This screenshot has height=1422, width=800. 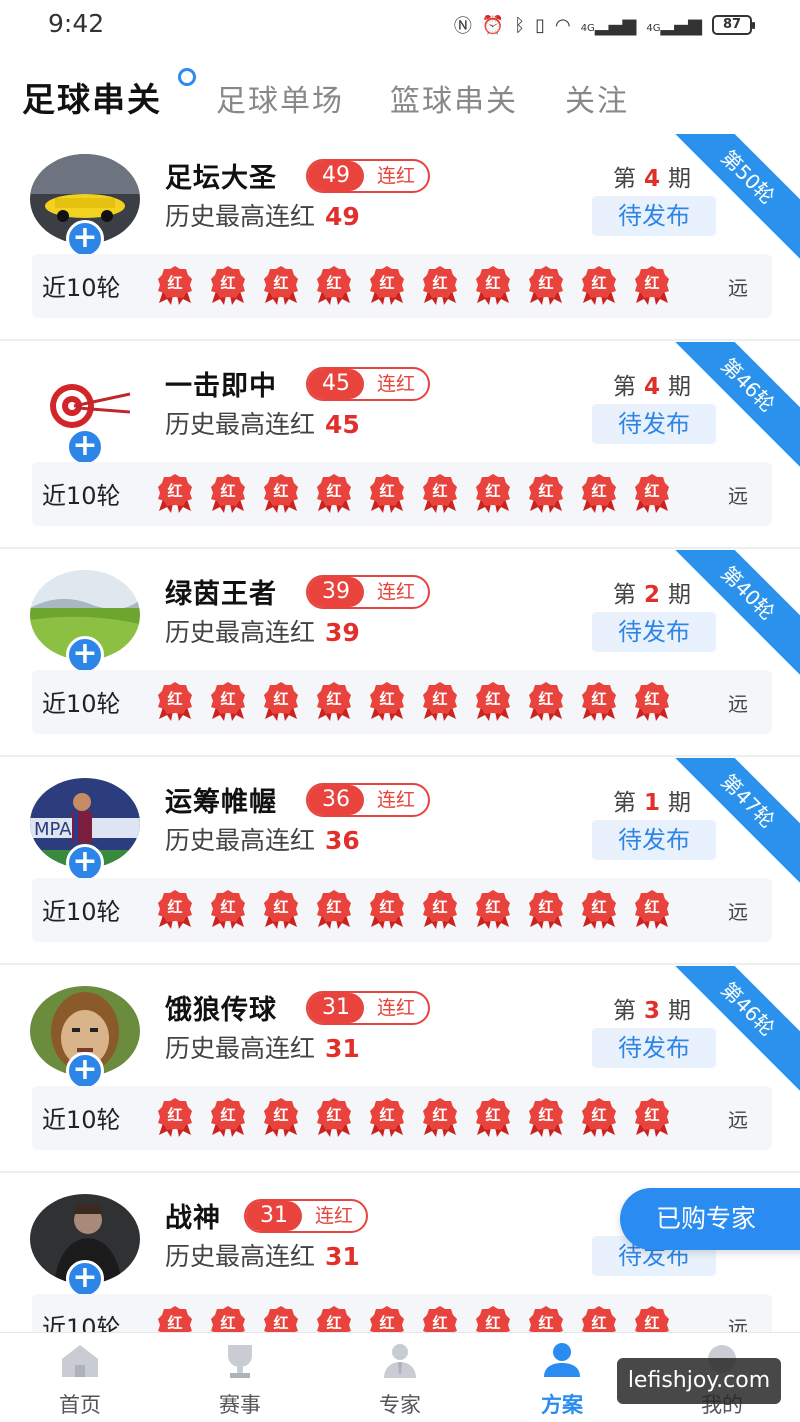 I want to click on expert-name: 运筹帷幄, so click(x=221, y=802).